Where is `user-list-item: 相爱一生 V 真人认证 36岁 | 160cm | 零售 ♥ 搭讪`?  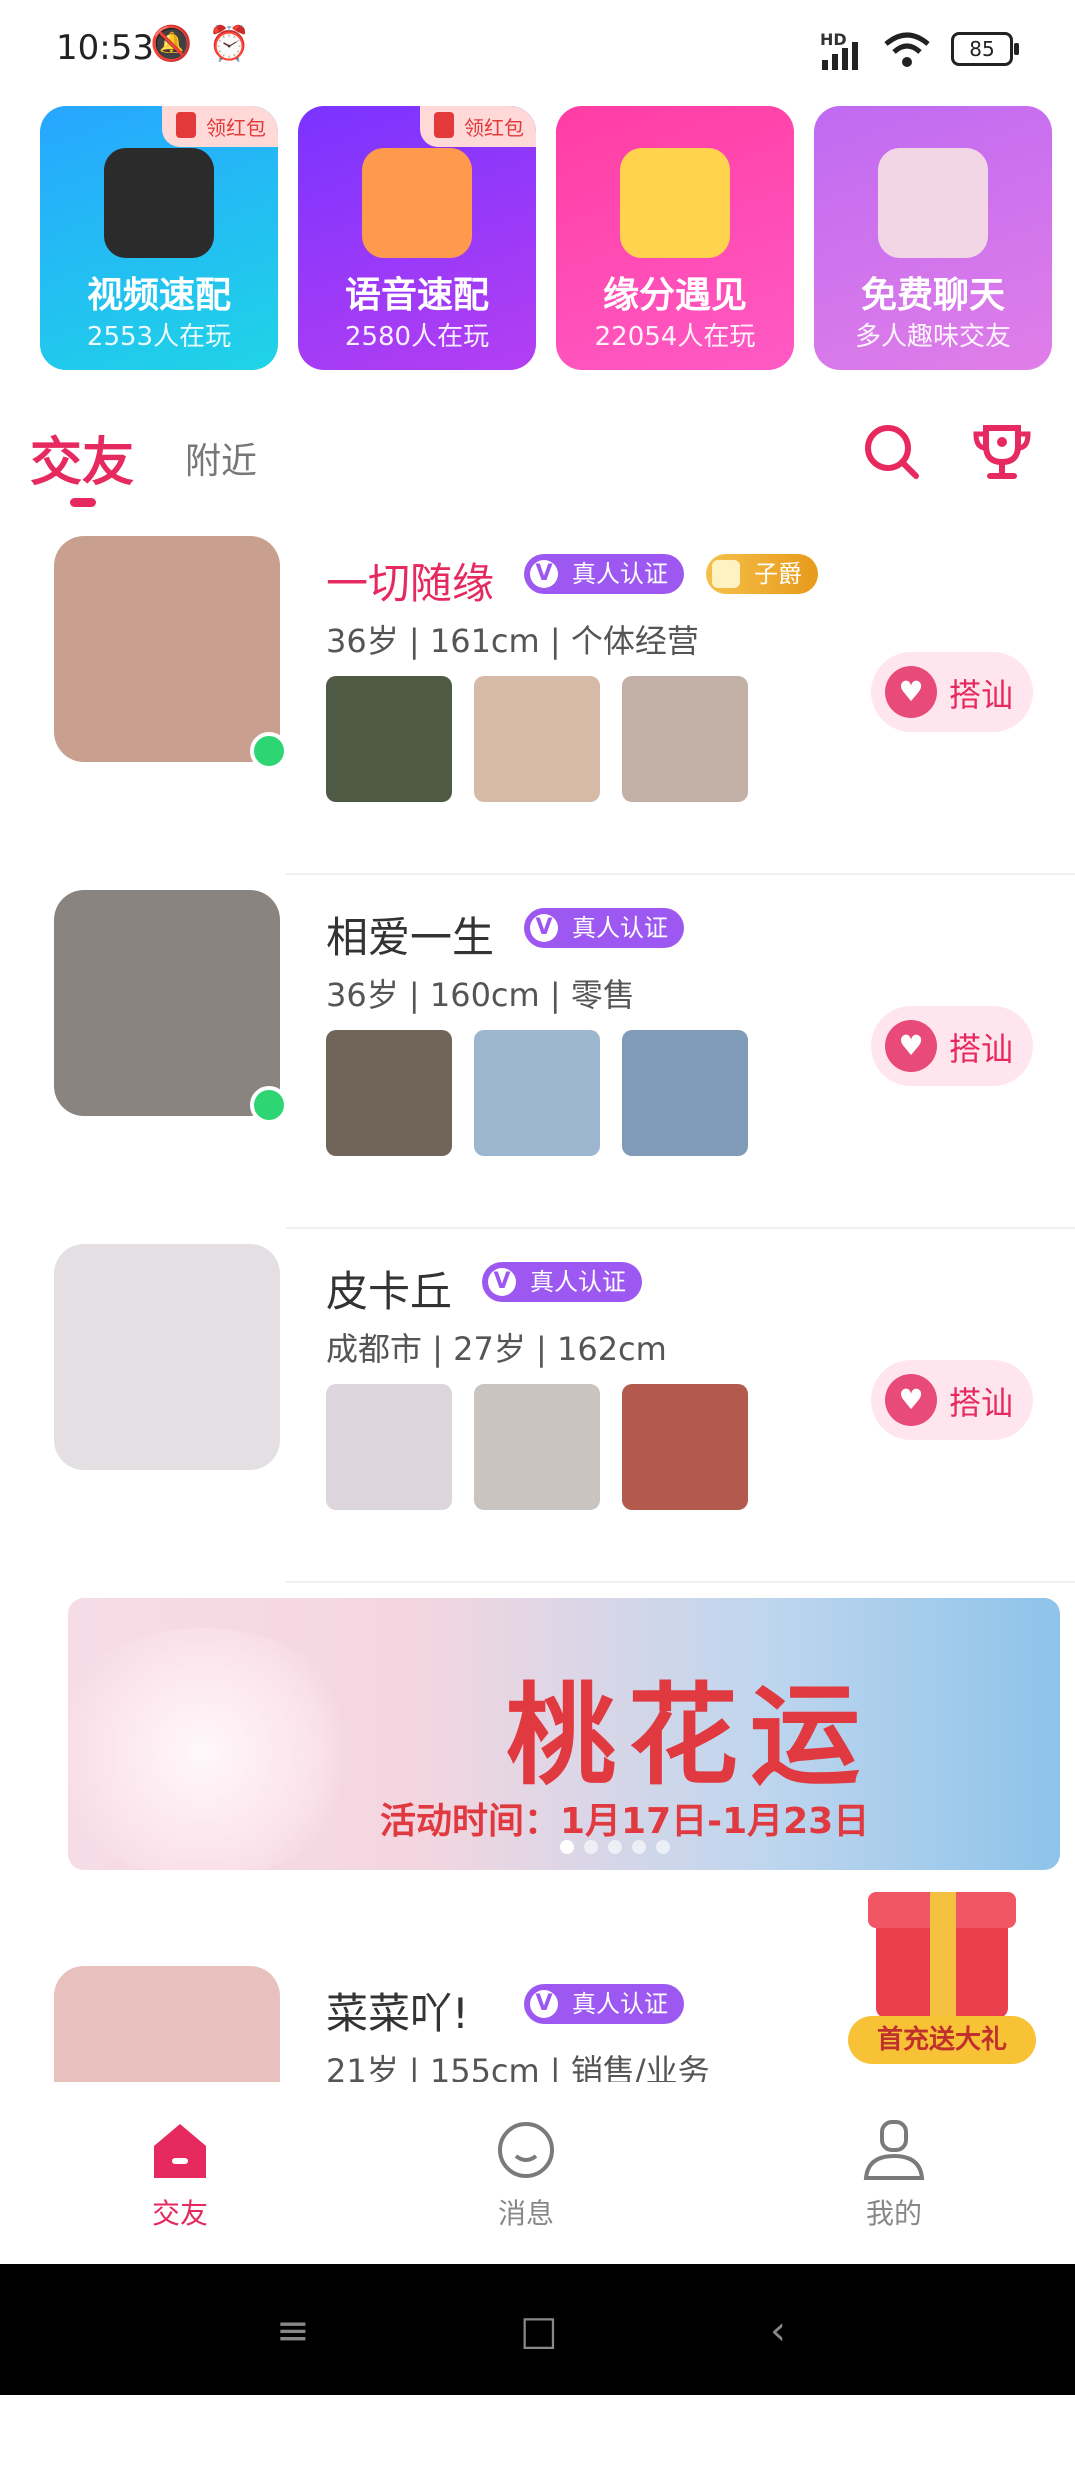
user-list-item: 相爱一生 V 真人认证 36岁 | 160cm | 零售 ♥ 搭讪 is located at coordinates (537, 1051).